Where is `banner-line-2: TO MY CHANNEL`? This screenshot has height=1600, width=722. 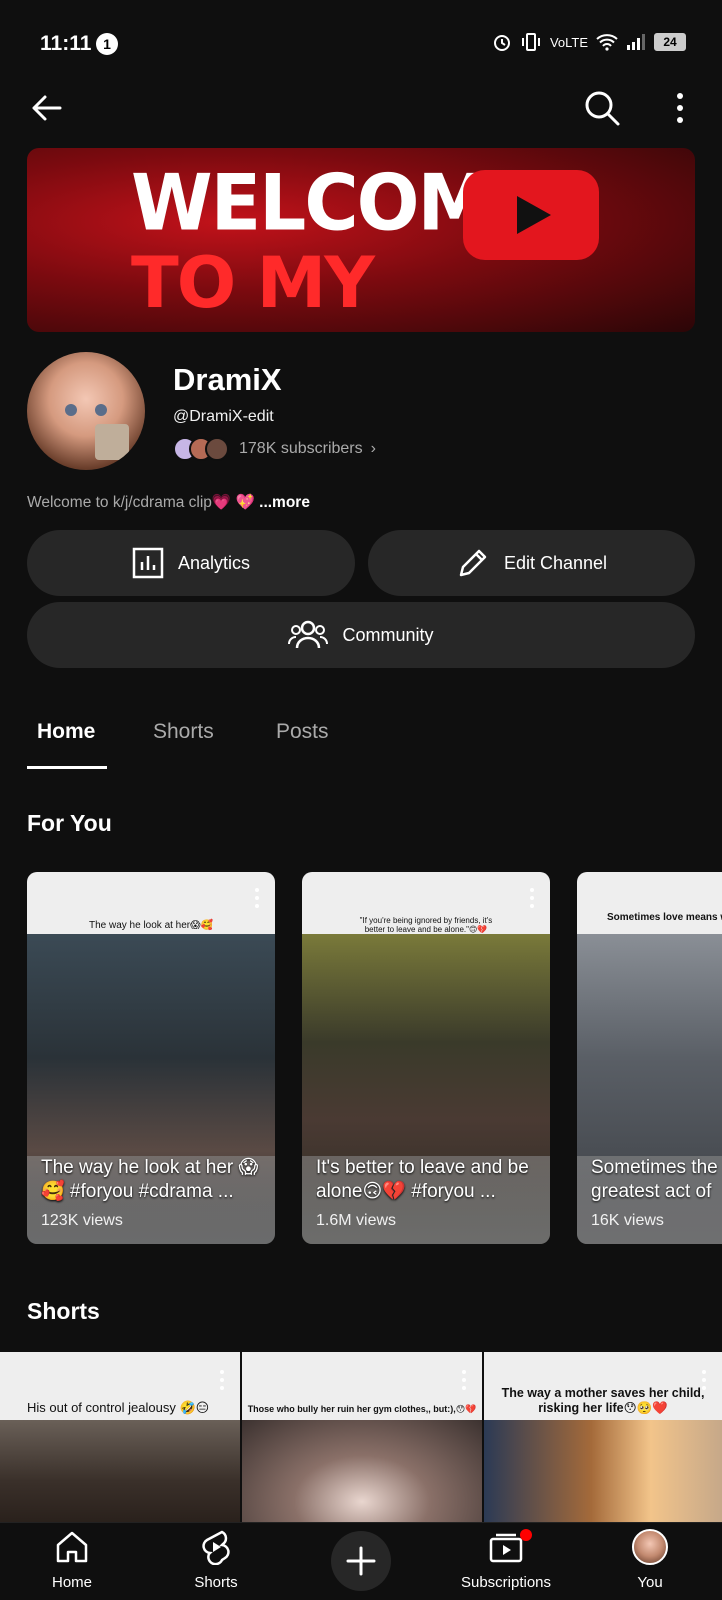 banner-line-2: TO MY CHANNEL is located at coordinates (312, 287).